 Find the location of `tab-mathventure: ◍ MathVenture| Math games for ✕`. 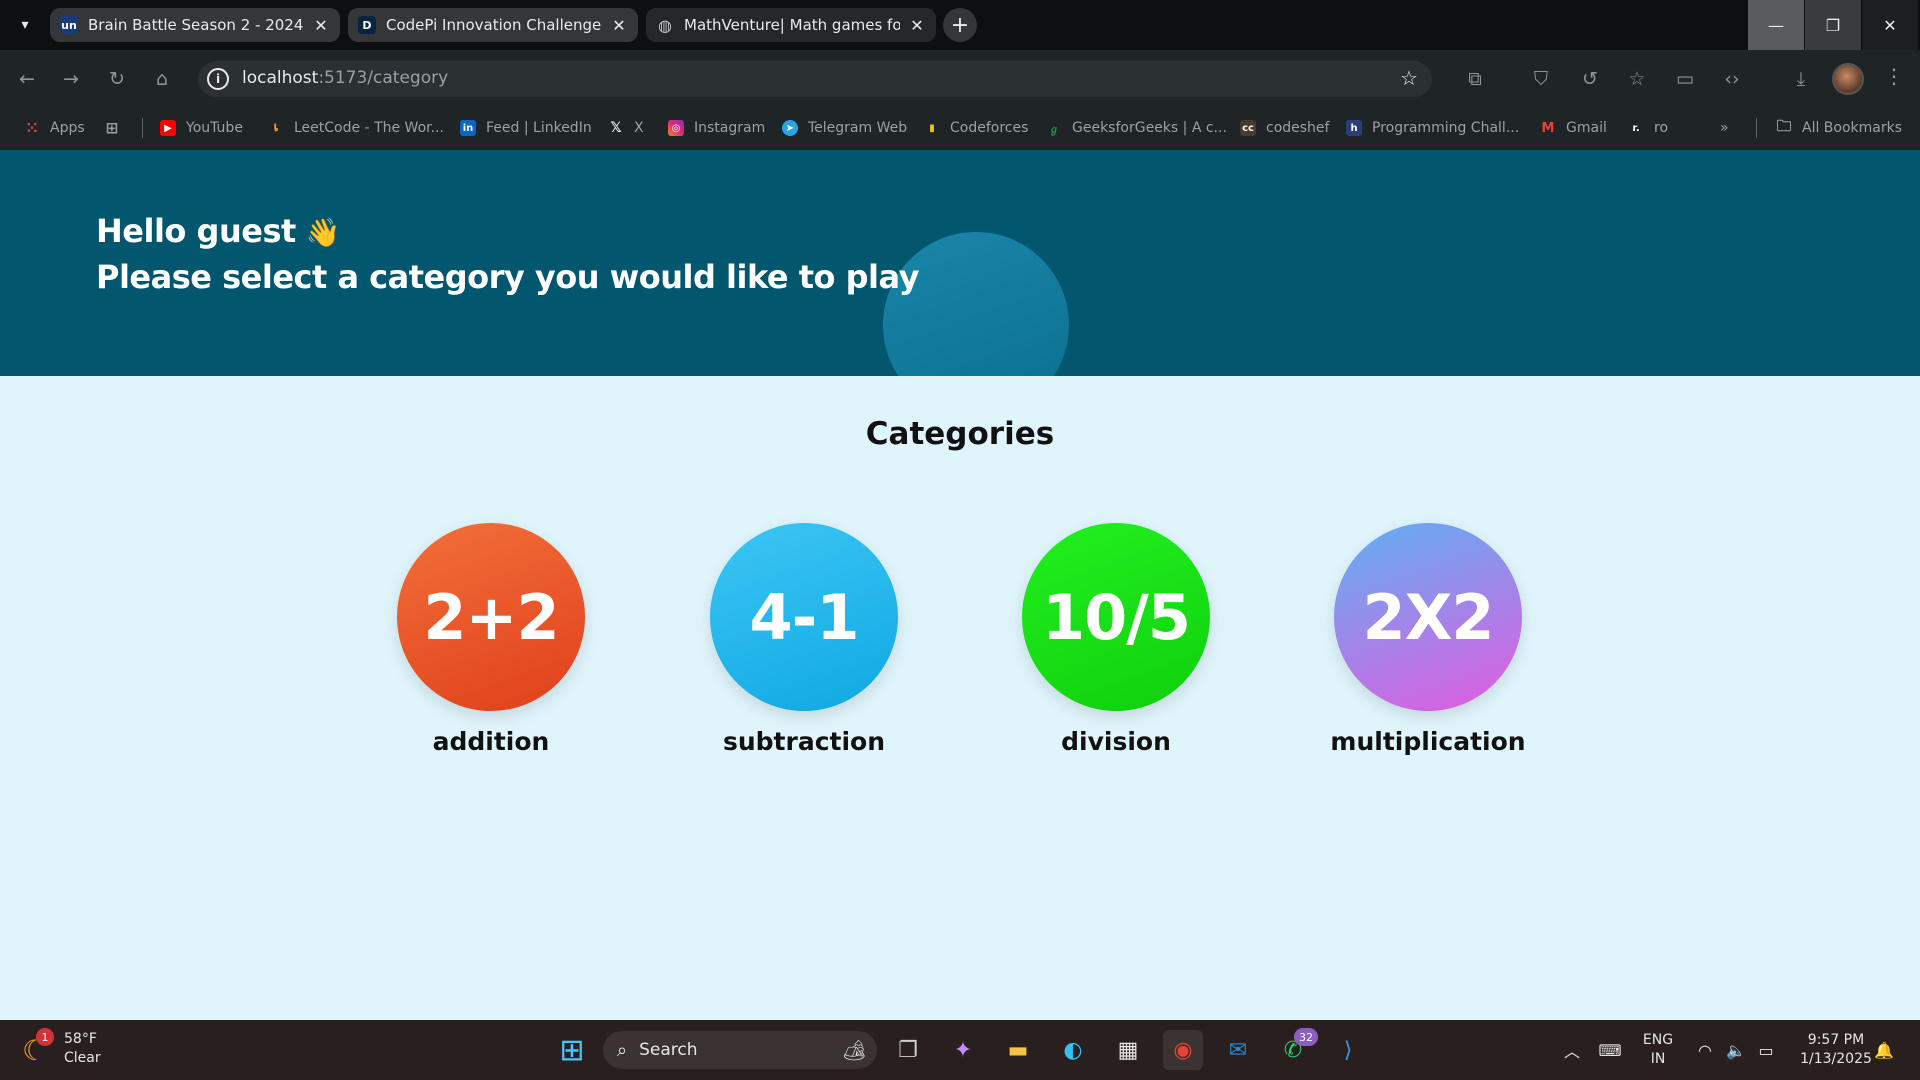

tab-mathventure: ◍ MathVenture| Math games for ✕ is located at coordinates (791, 25).